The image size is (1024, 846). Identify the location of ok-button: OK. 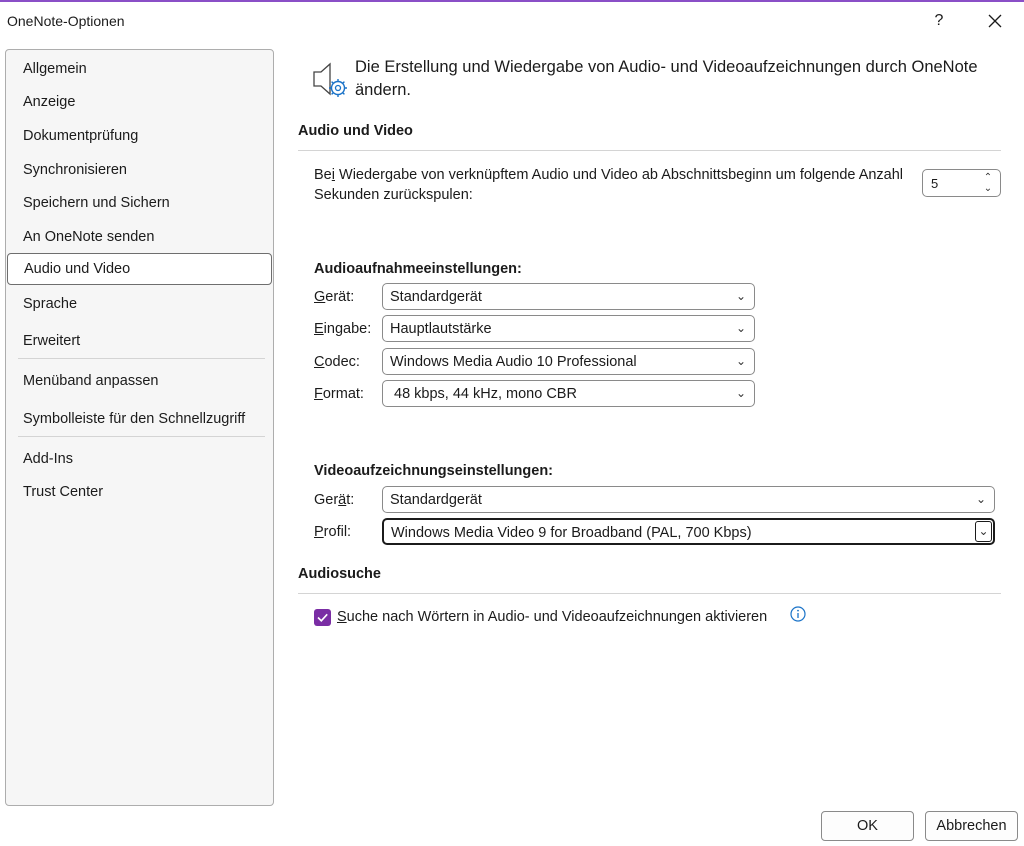
(867, 826).